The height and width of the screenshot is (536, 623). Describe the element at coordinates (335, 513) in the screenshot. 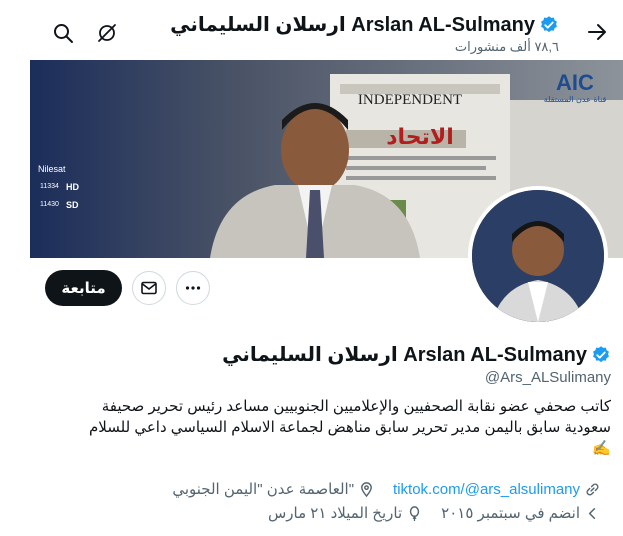

I see `birthday-text: تاريخ الميلاد ٢١ مارس` at that location.